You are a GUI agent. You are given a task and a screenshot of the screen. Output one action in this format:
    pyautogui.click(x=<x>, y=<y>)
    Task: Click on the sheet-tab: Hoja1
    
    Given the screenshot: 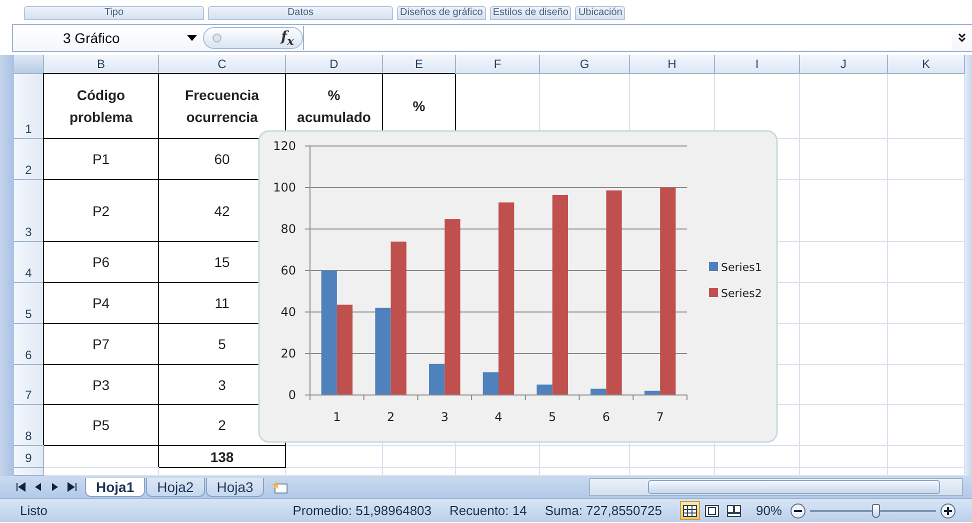 What is the action you would take?
    pyautogui.click(x=115, y=487)
    